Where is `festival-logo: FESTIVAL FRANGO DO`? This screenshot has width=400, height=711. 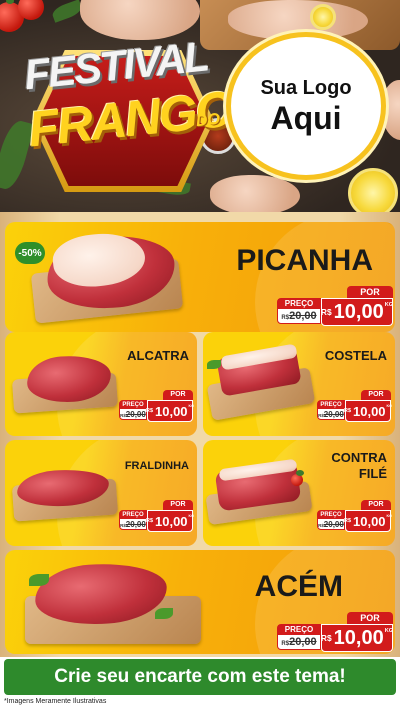
festival-logo: FESTIVAL FRANGO DO is located at coordinates (126, 113).